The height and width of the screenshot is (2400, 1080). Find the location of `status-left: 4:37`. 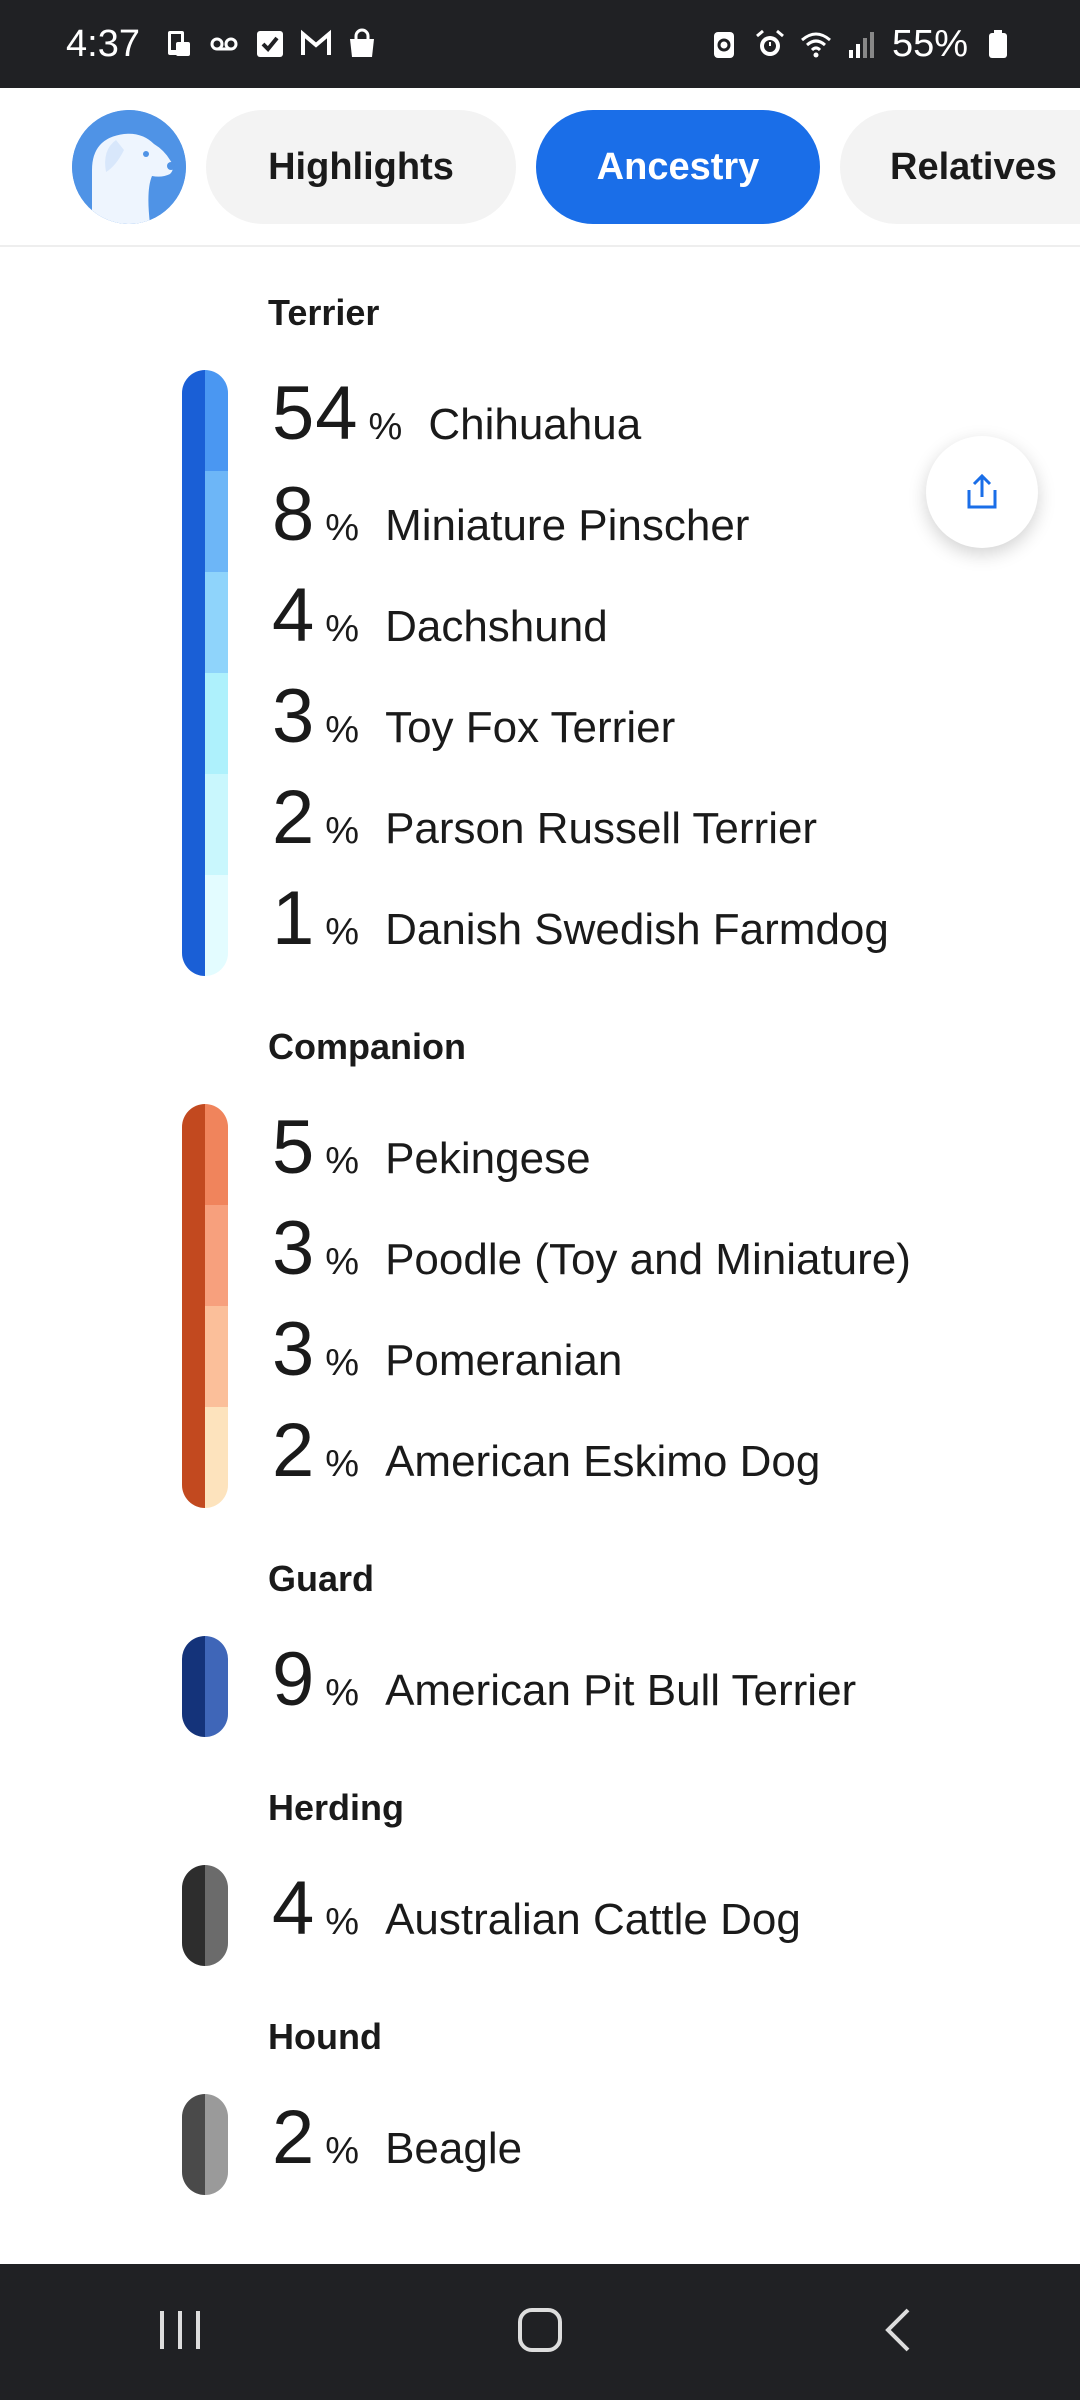

status-left: 4:37 is located at coordinates (222, 44).